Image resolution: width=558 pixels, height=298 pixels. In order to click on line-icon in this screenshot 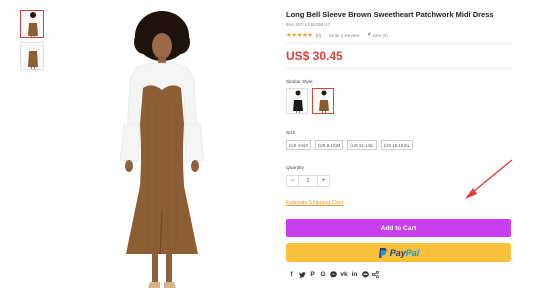, I will do `click(365, 274)`.